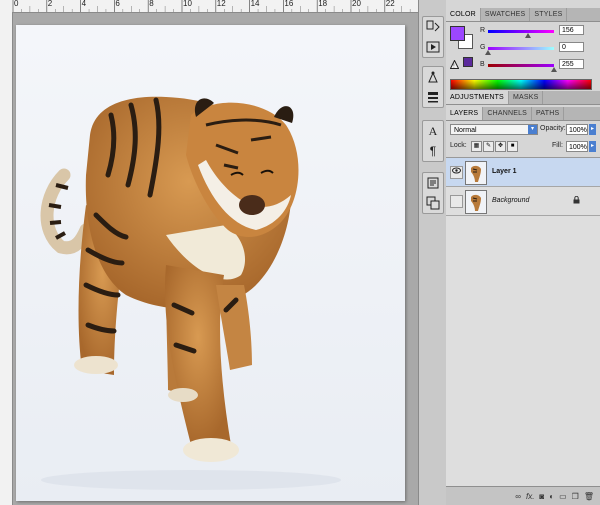 This screenshot has width=600, height=505. I want to click on history-icon, so click(433, 27).